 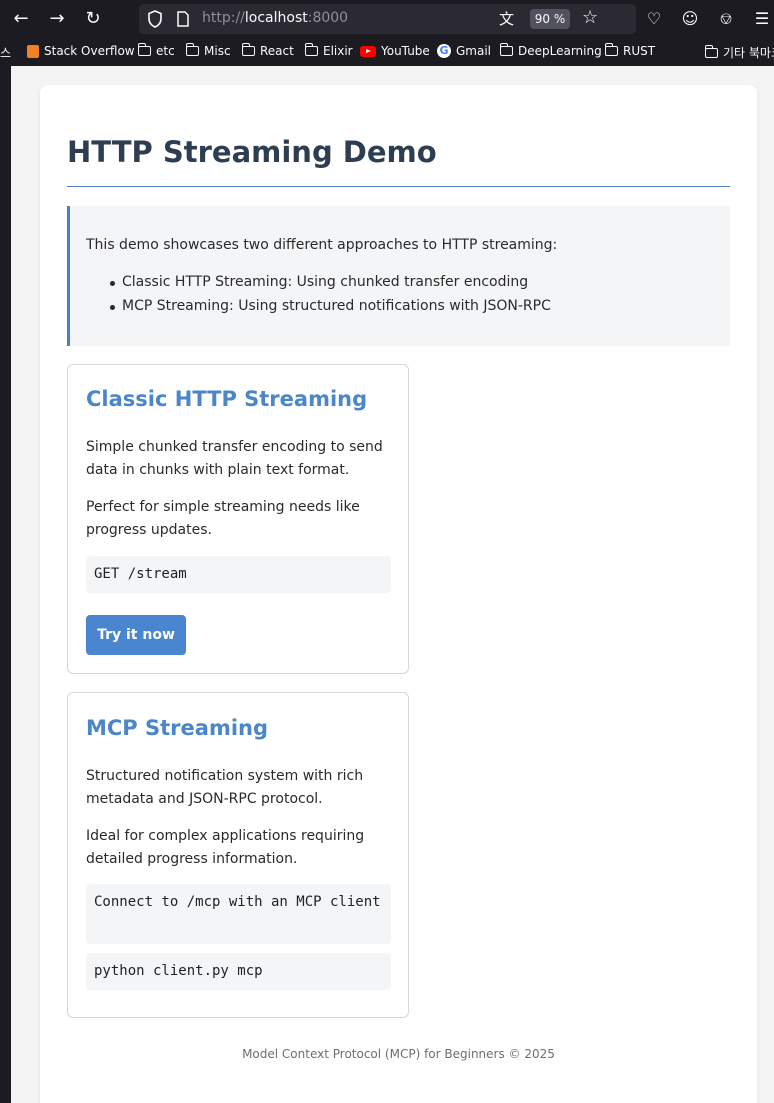 I want to click on bookmark-star-icon: ☆, so click(x=590, y=17).